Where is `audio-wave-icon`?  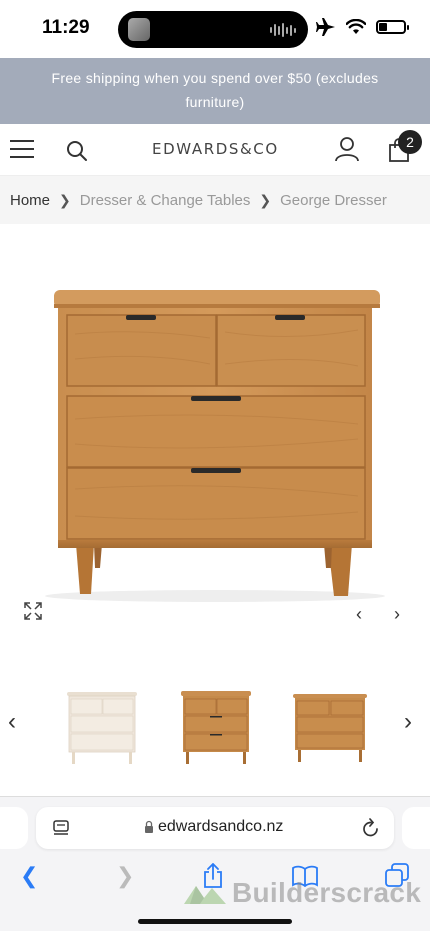
audio-wave-icon is located at coordinates (283, 30).